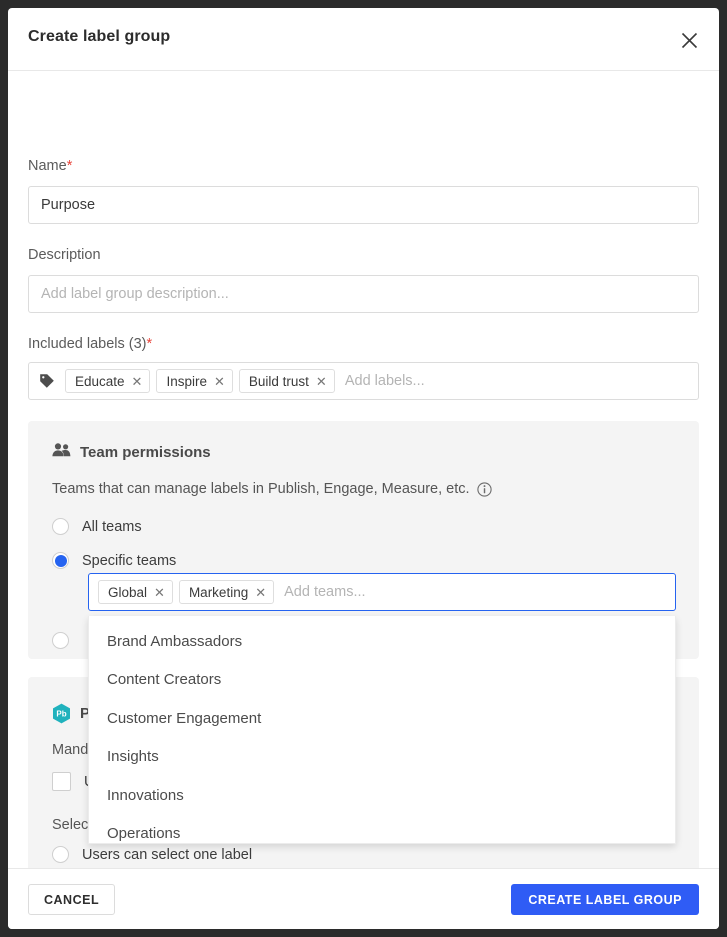 The image size is (727, 937). I want to click on label-chip-text: Educate, so click(100, 381).